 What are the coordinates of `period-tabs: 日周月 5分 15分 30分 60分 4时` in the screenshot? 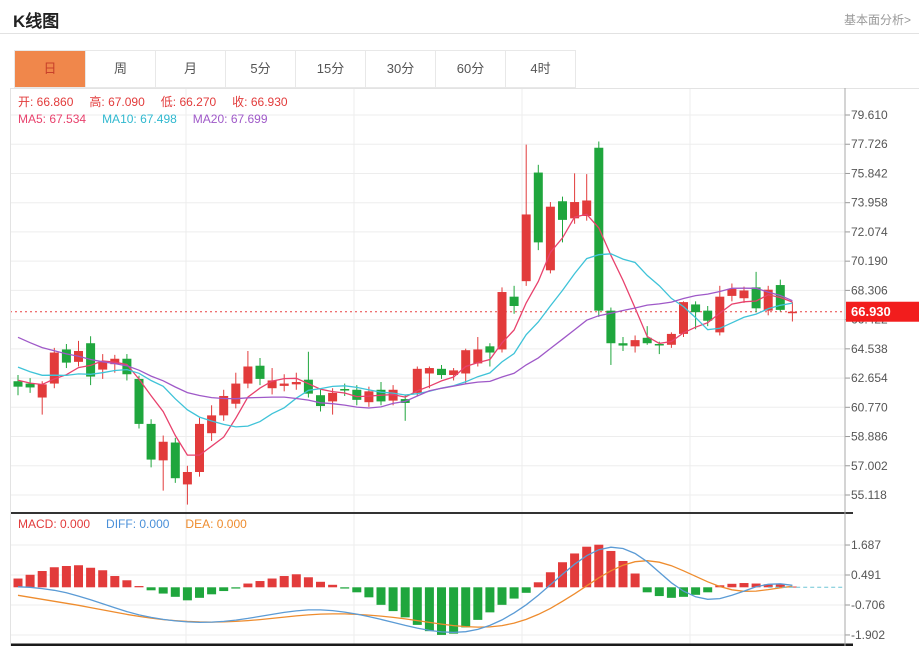 It's located at (295, 69).